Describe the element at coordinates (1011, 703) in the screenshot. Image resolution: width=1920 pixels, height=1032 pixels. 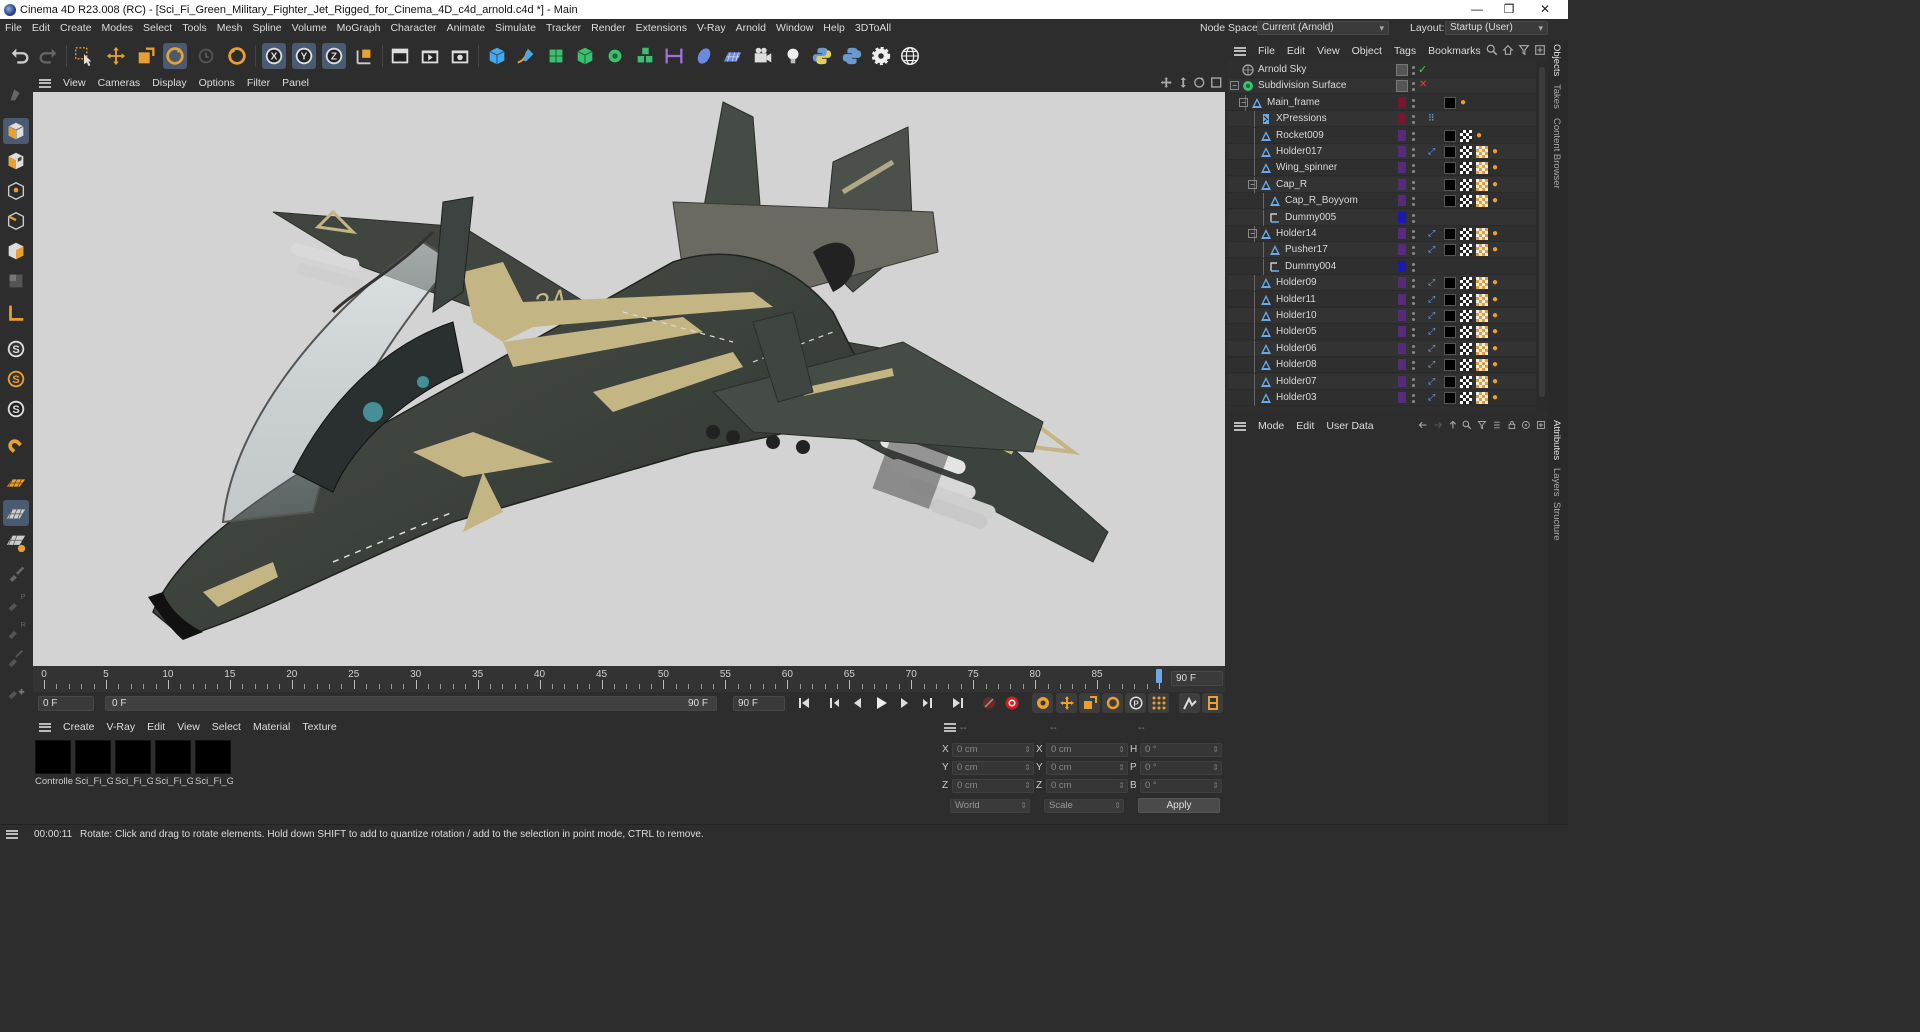
I see `autokey-button` at that location.